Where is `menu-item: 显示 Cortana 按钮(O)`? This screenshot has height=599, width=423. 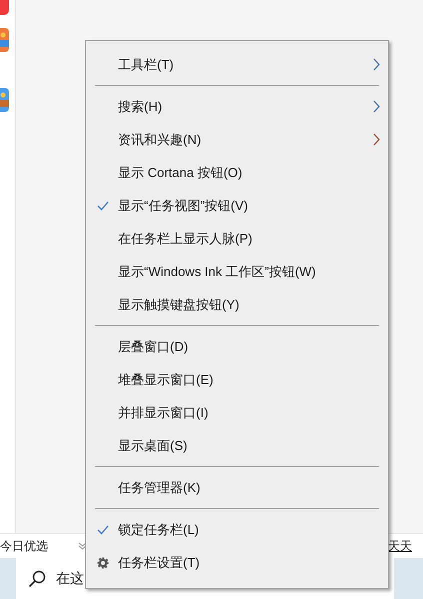 menu-item: 显示 Cortana 按钮(O) is located at coordinates (237, 172).